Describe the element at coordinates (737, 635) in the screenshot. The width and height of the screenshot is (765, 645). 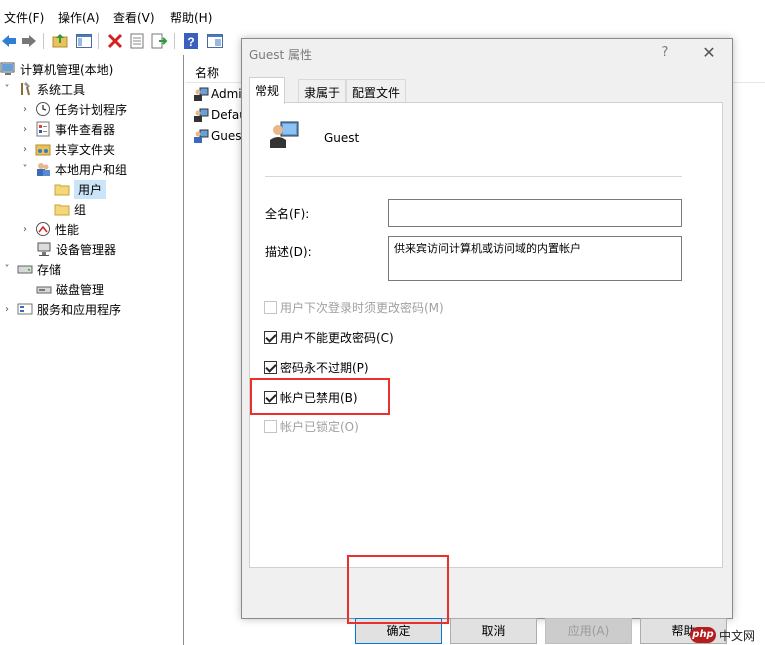
I see `watermark-text: 中文网` at that location.